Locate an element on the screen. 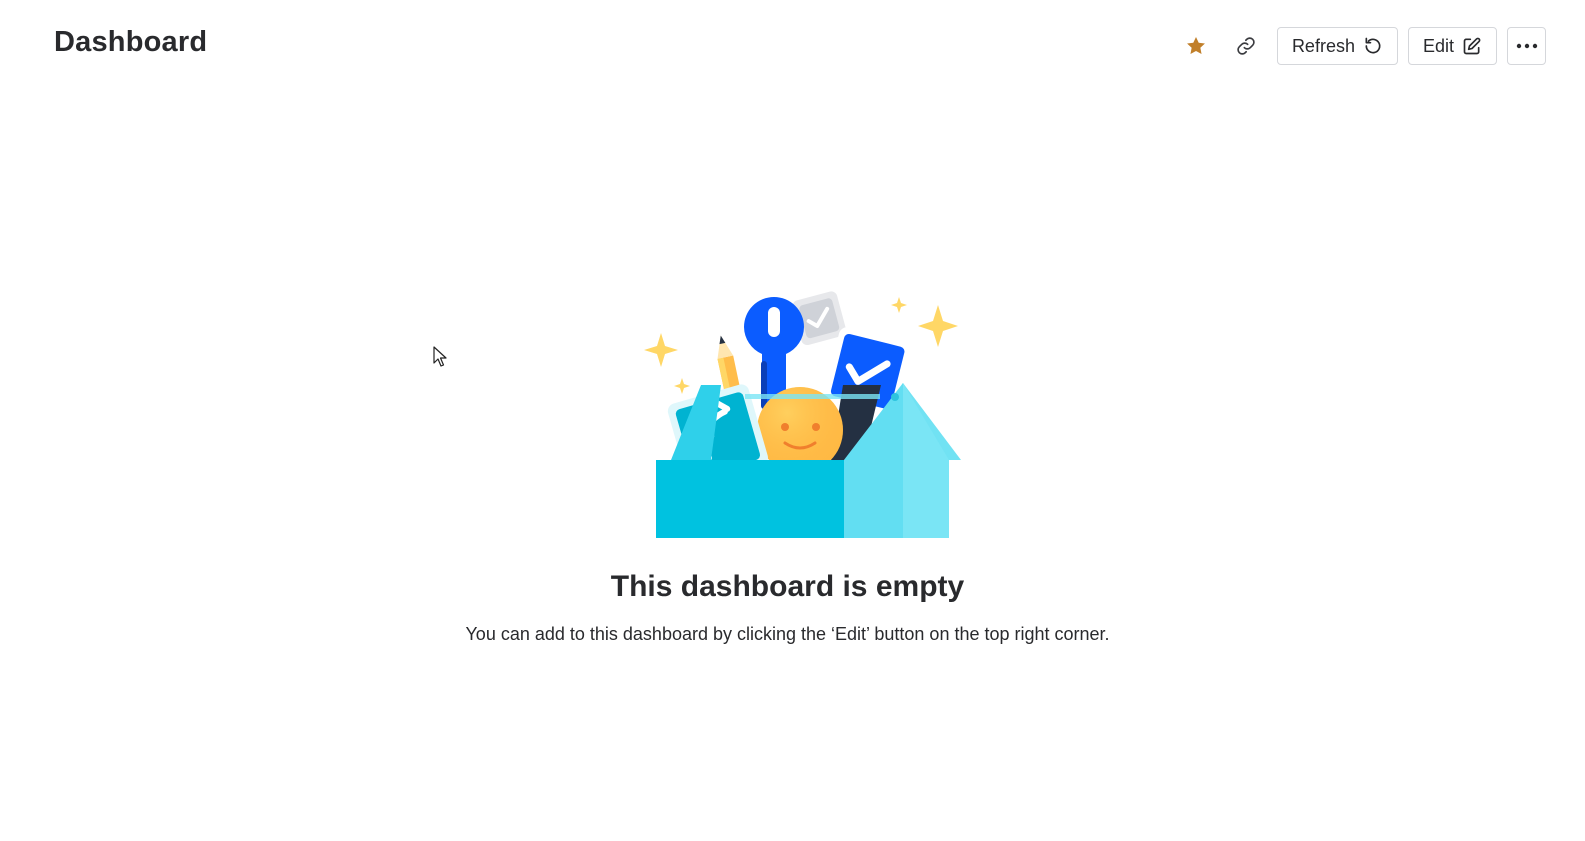 Image resolution: width=1585 pixels, height=841 pixels. copy-link-button is located at coordinates (1246, 46).